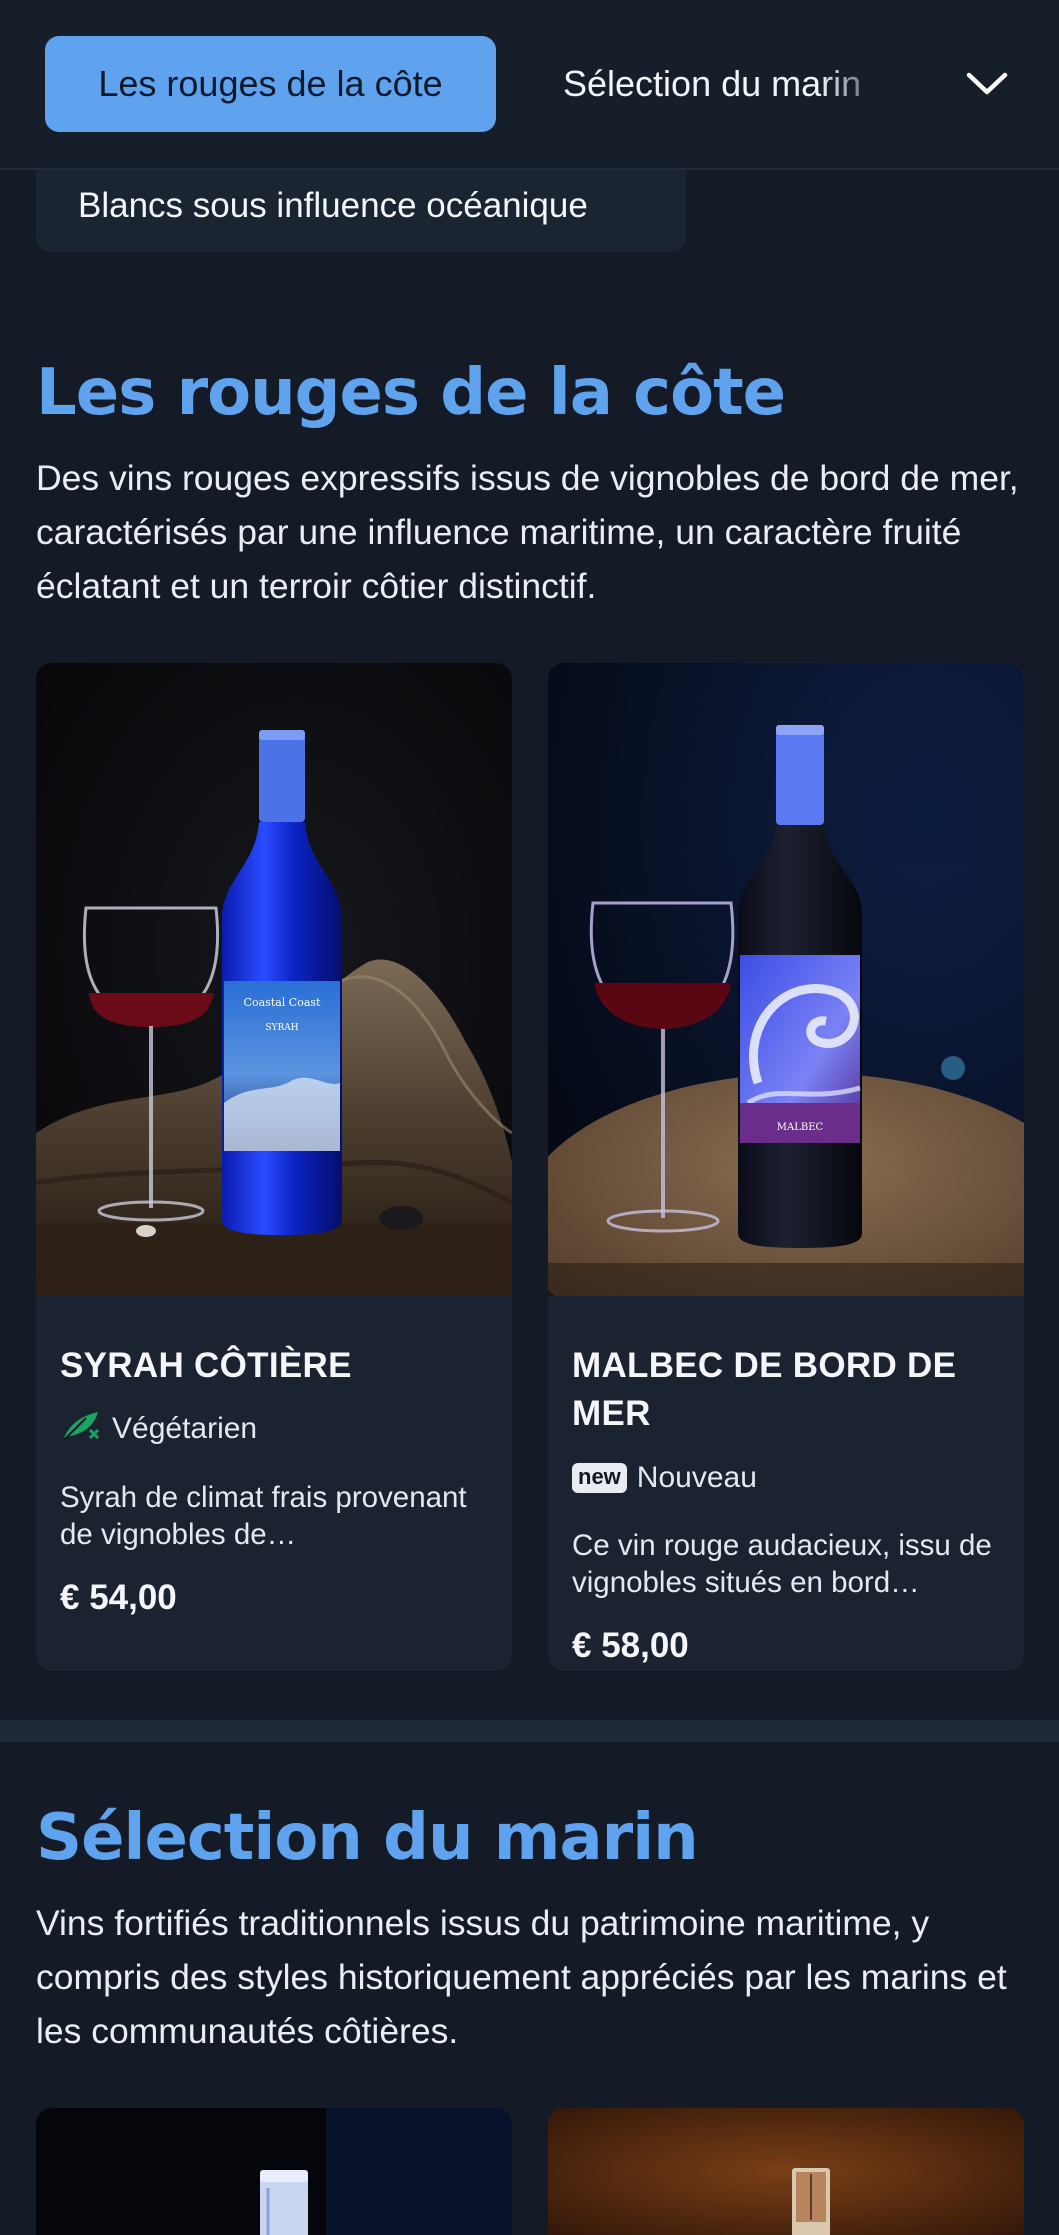 This screenshot has width=1059, height=2235. I want to click on section-title: Sélection du marin, so click(367, 1838).